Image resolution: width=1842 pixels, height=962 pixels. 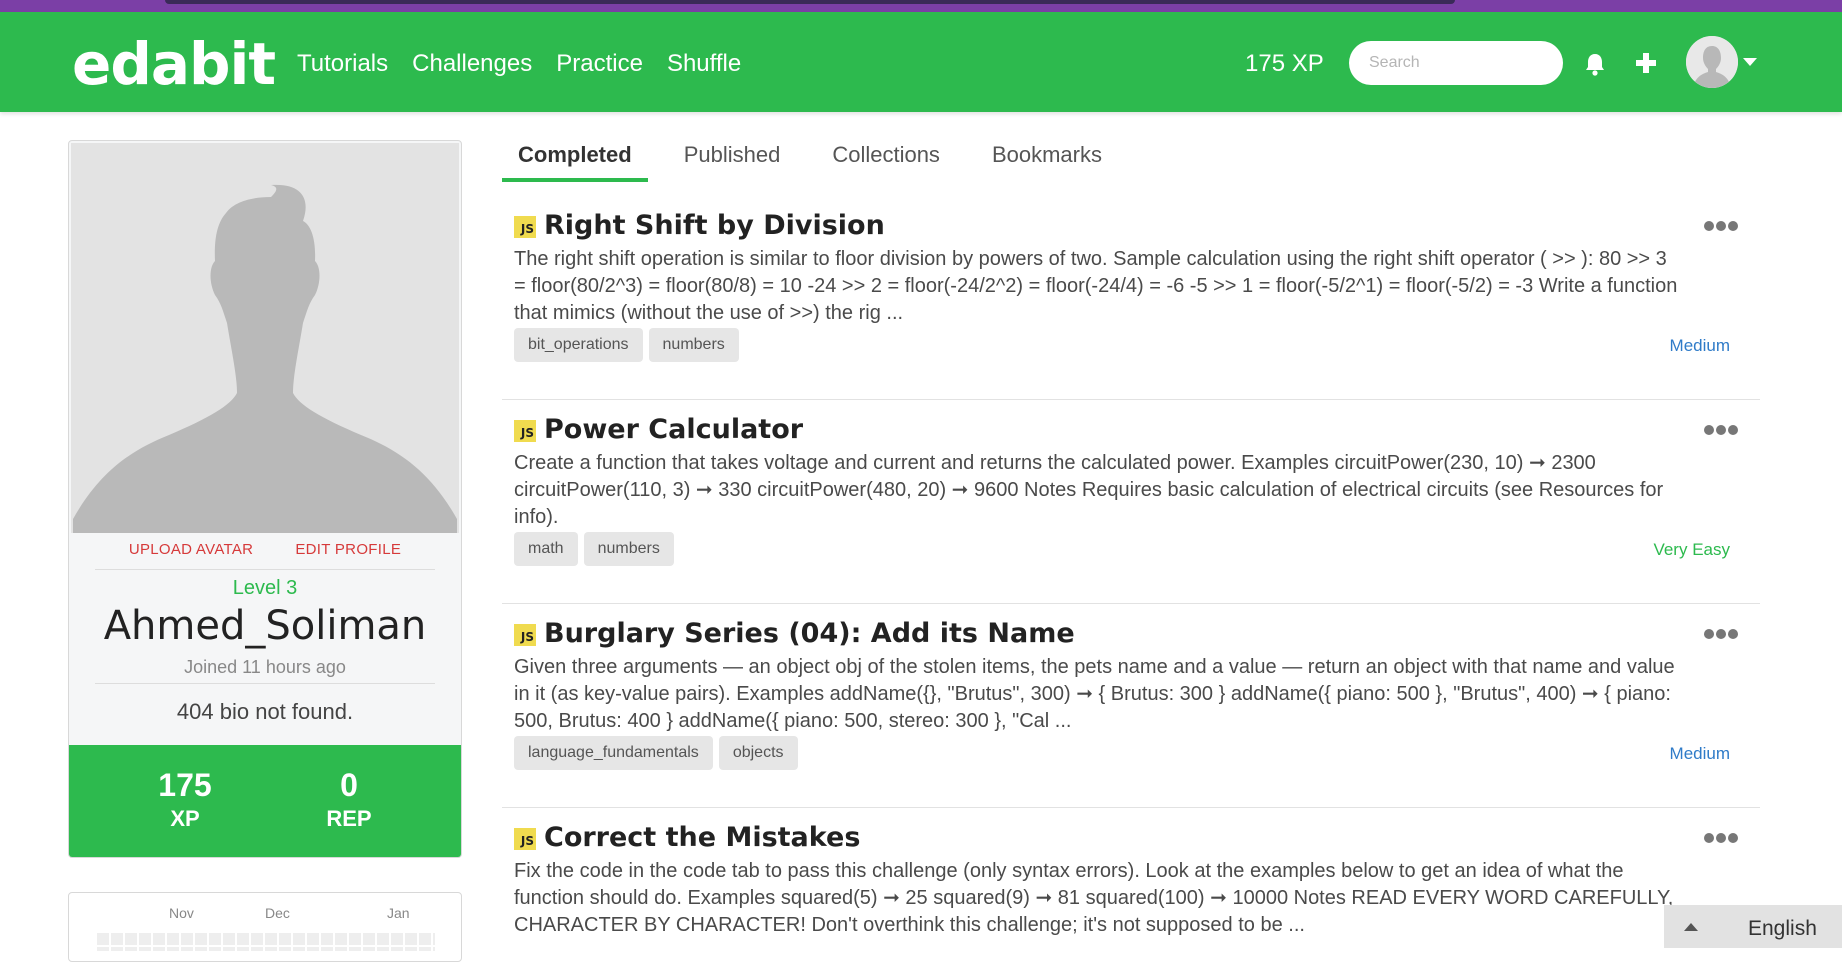 I want to click on nav-practice: Practice, so click(x=599, y=64).